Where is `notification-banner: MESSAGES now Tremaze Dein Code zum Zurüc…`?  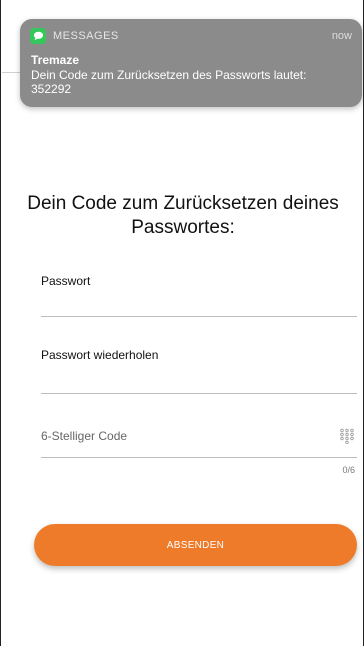
notification-banner: MESSAGES now Tremaze Dein Code zum Zurüc… is located at coordinates (191, 63).